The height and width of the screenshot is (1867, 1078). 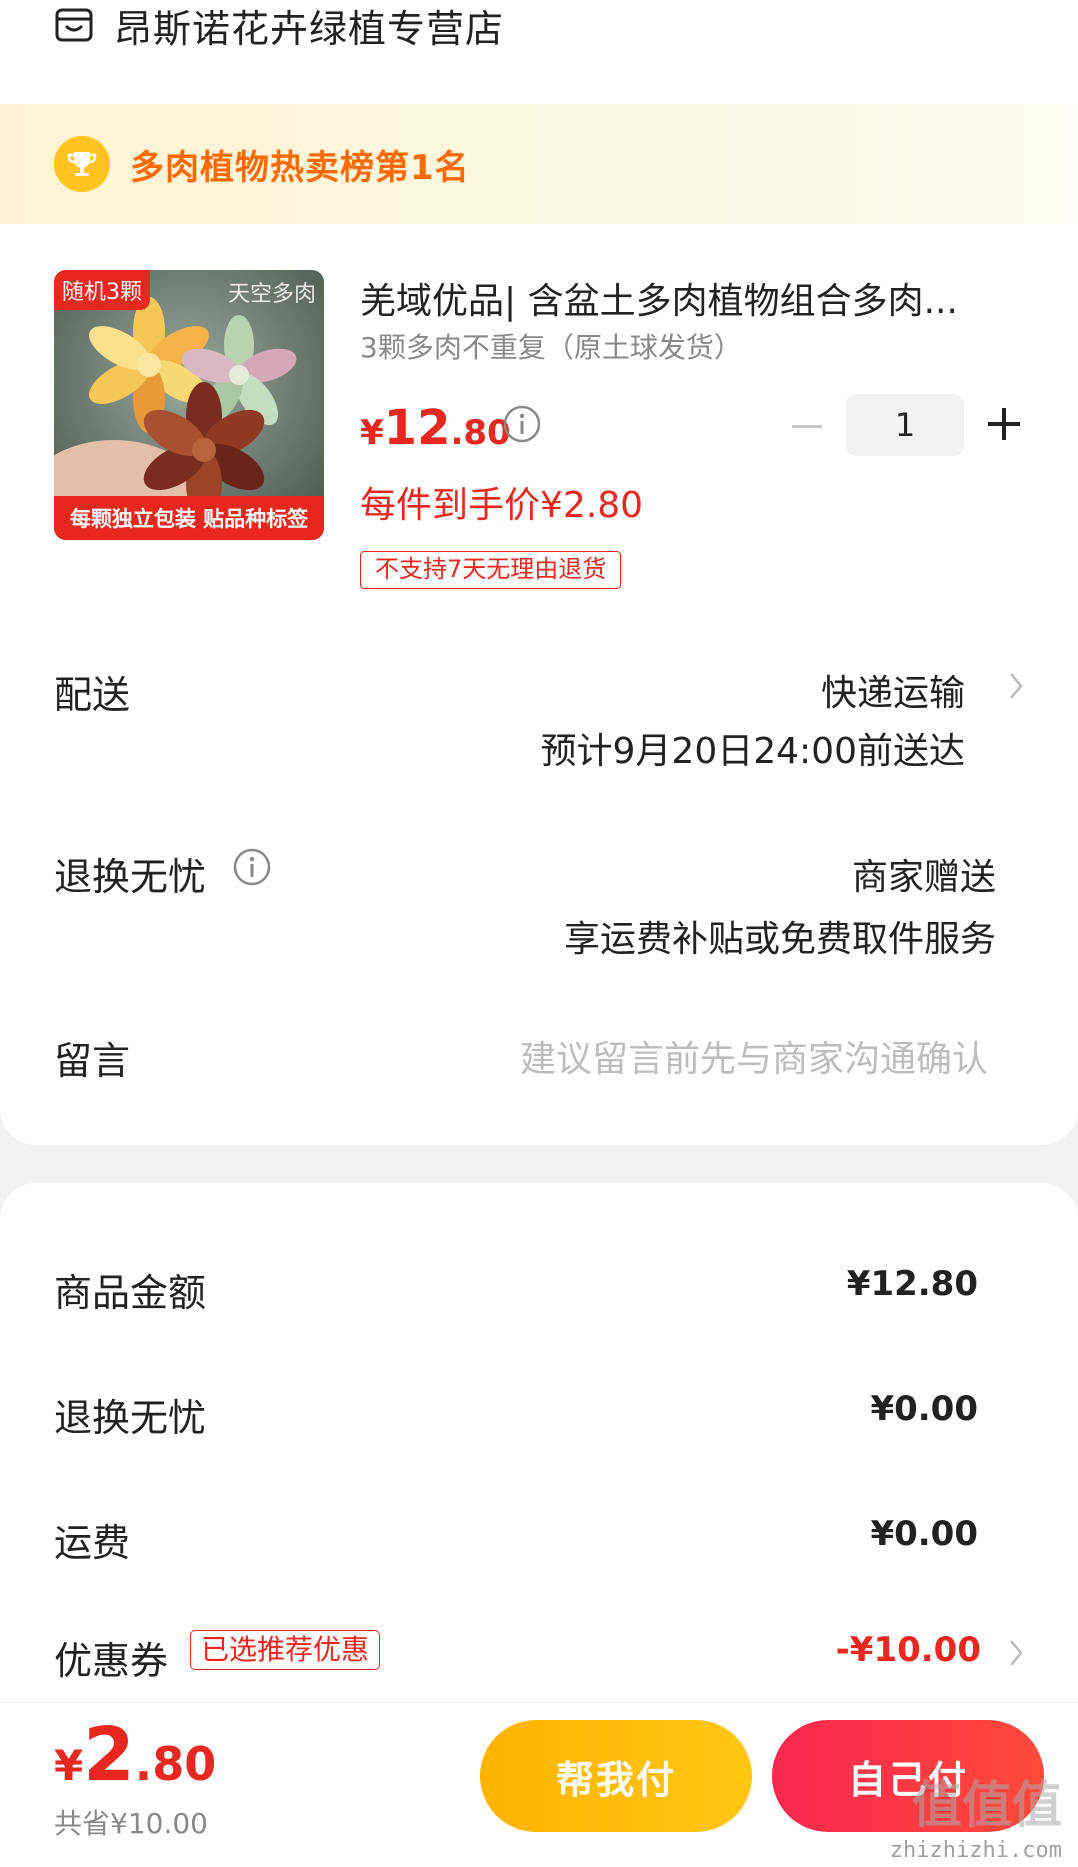 What do you see at coordinates (271, 294) in the screenshot?
I see `thumbnail-watermark: 天空多肉` at bounding box center [271, 294].